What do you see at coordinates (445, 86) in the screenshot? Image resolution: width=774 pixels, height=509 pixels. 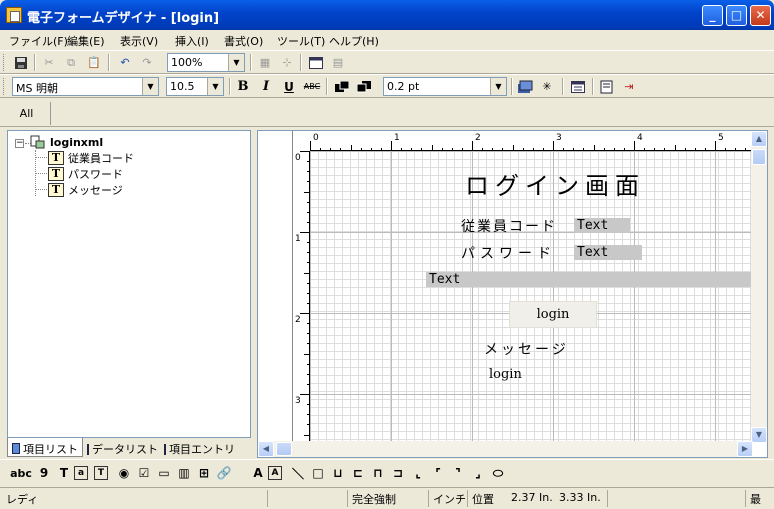 I see `line-width-select: 0.2 pt ▼` at bounding box center [445, 86].